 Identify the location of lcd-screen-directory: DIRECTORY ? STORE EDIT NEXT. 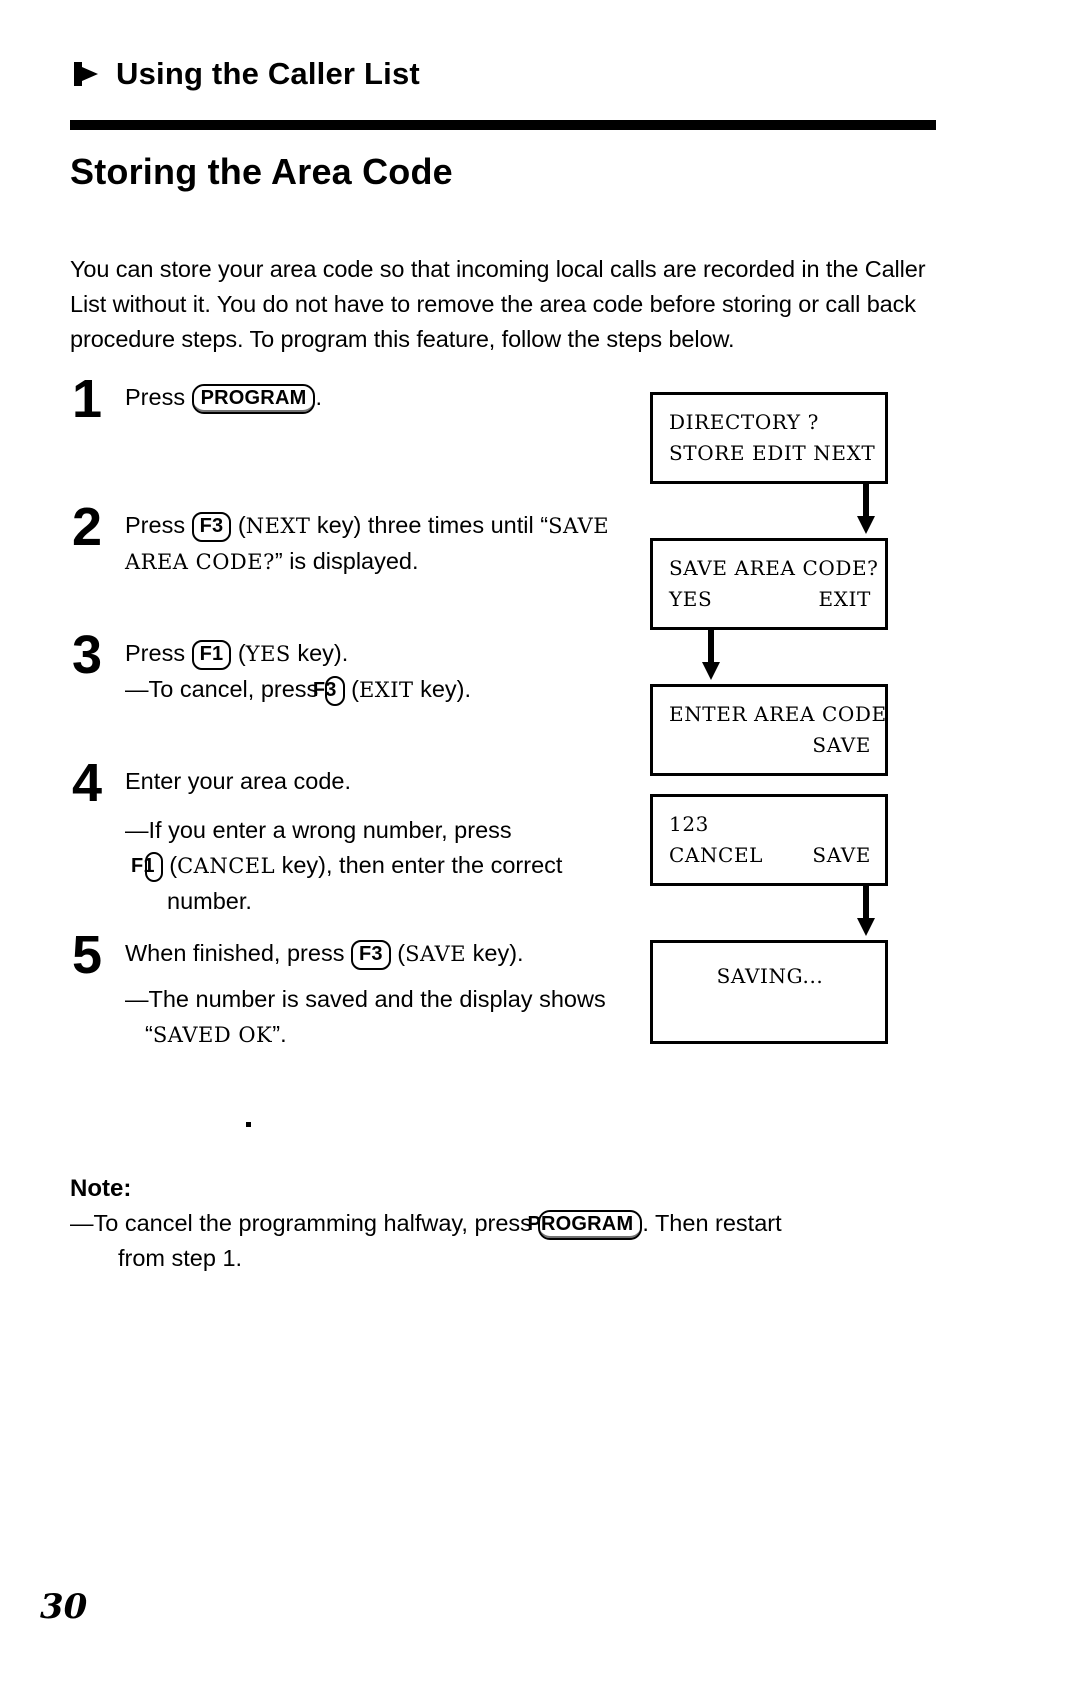
(769, 438).